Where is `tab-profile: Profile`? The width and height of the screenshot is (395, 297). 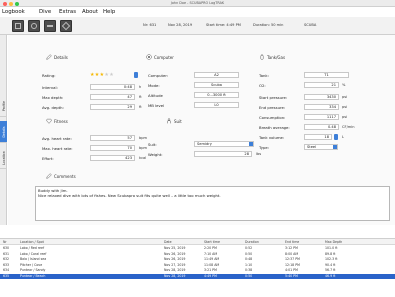 tab-profile: Profile is located at coordinates (3, 106).